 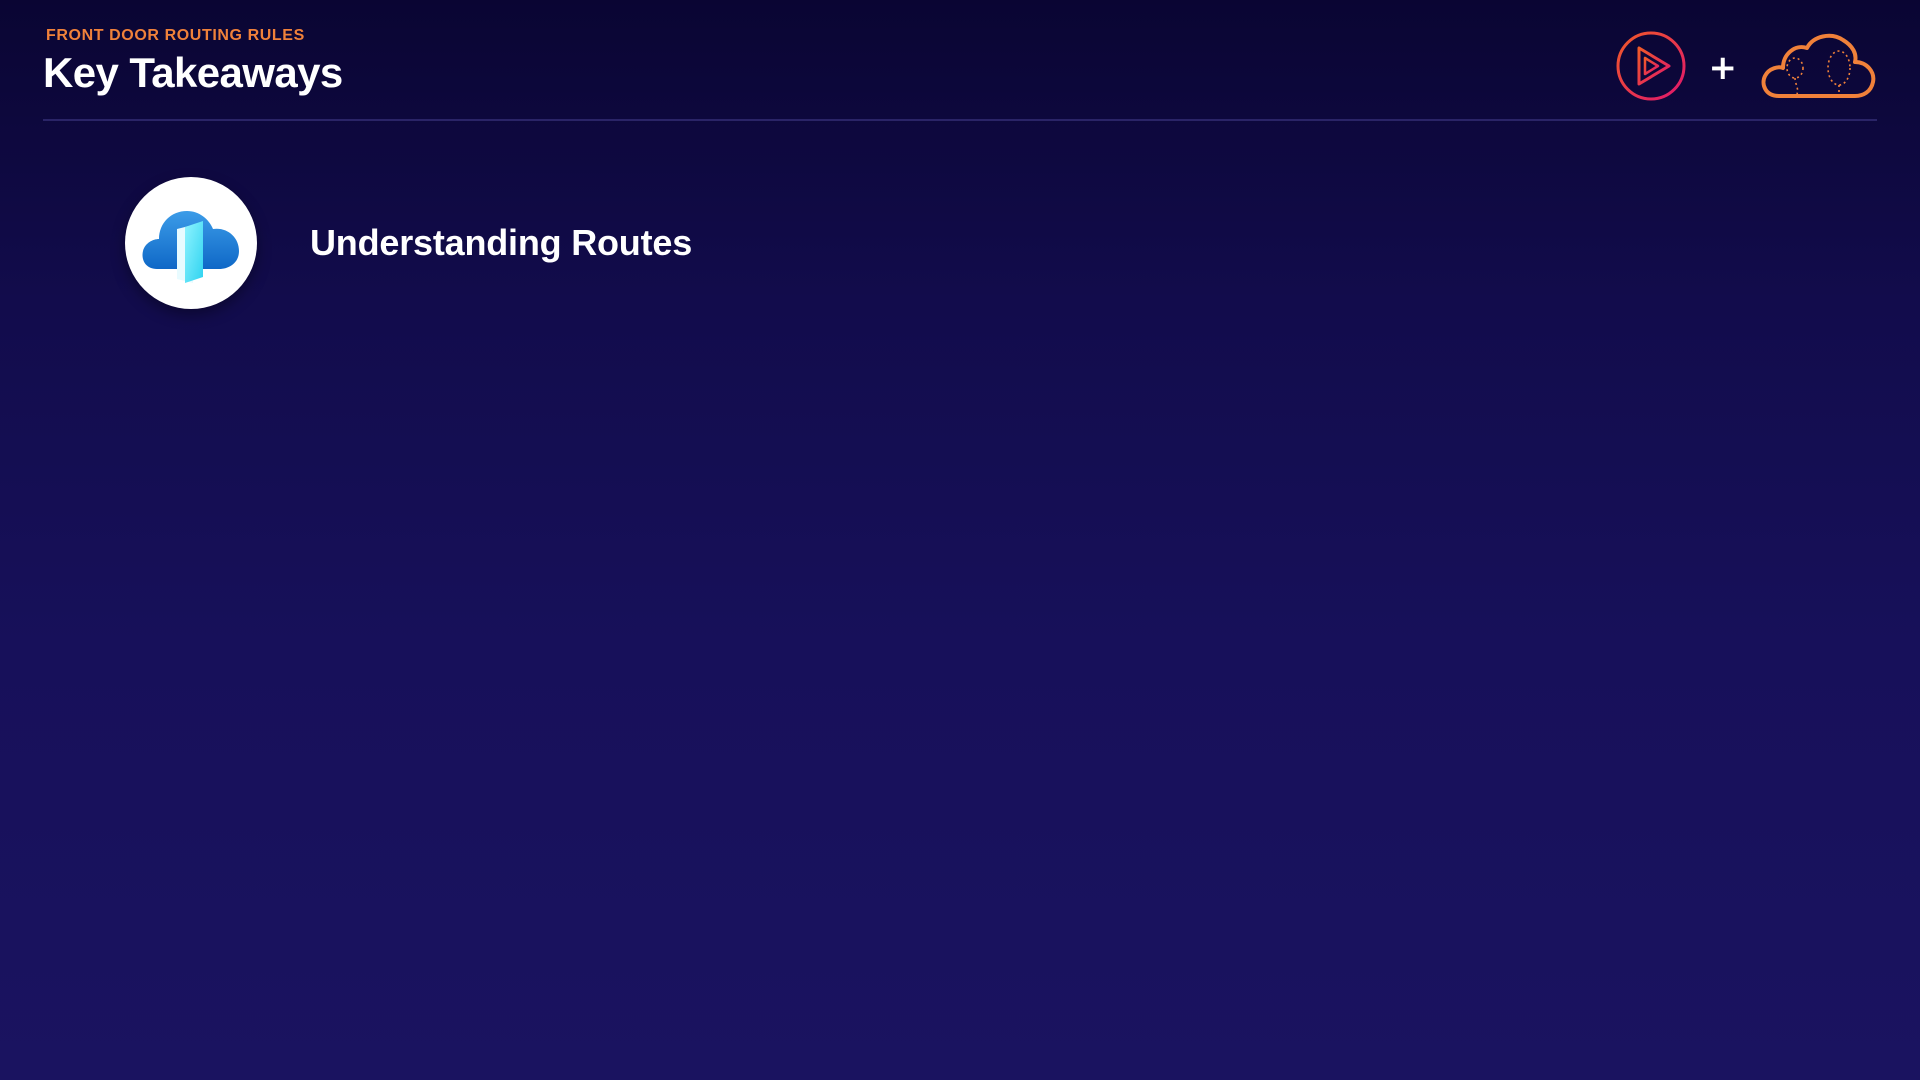 What do you see at coordinates (1746, 68) in the screenshot?
I see `brand-logos: +` at bounding box center [1746, 68].